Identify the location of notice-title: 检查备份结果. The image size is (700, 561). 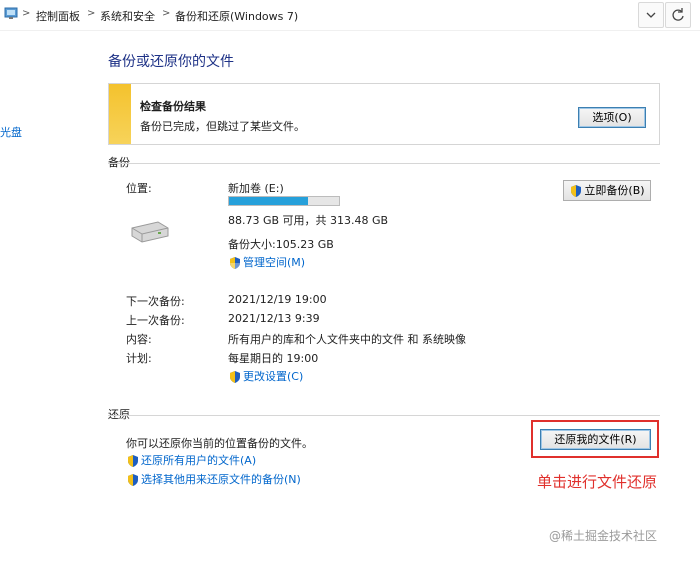
(173, 106).